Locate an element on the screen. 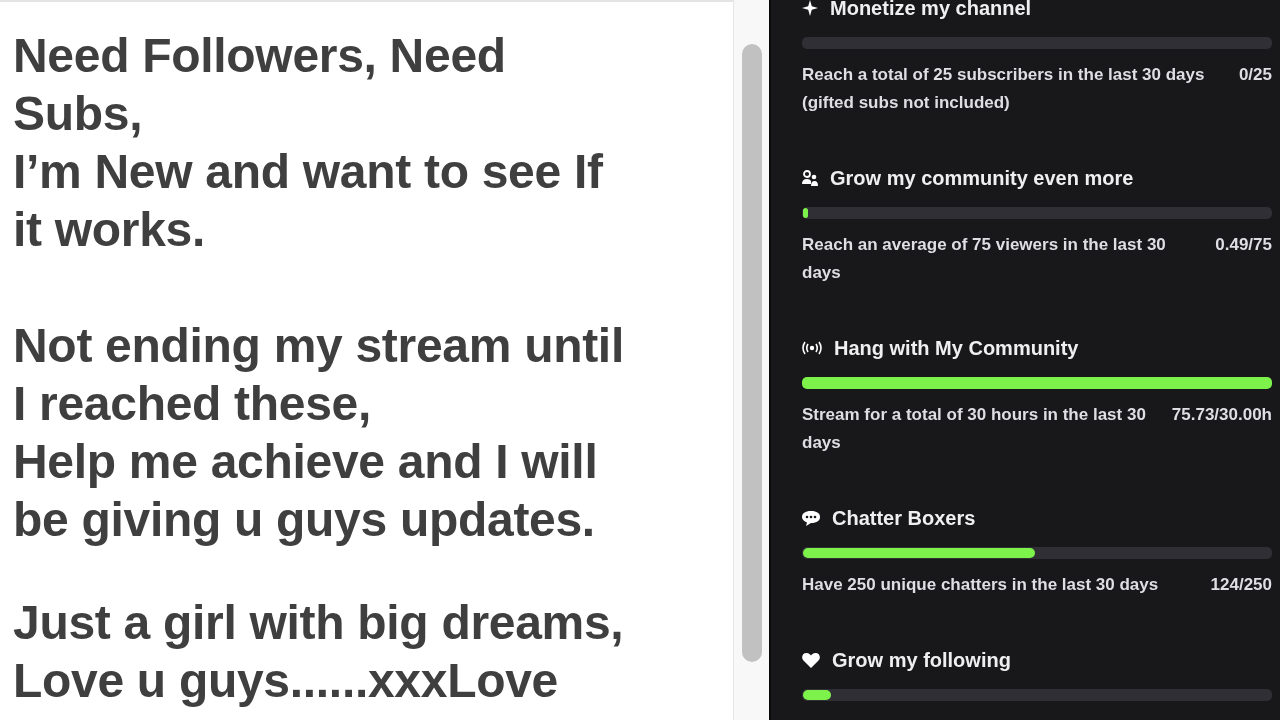  goal-title: Monetize my channel is located at coordinates (931, 10).